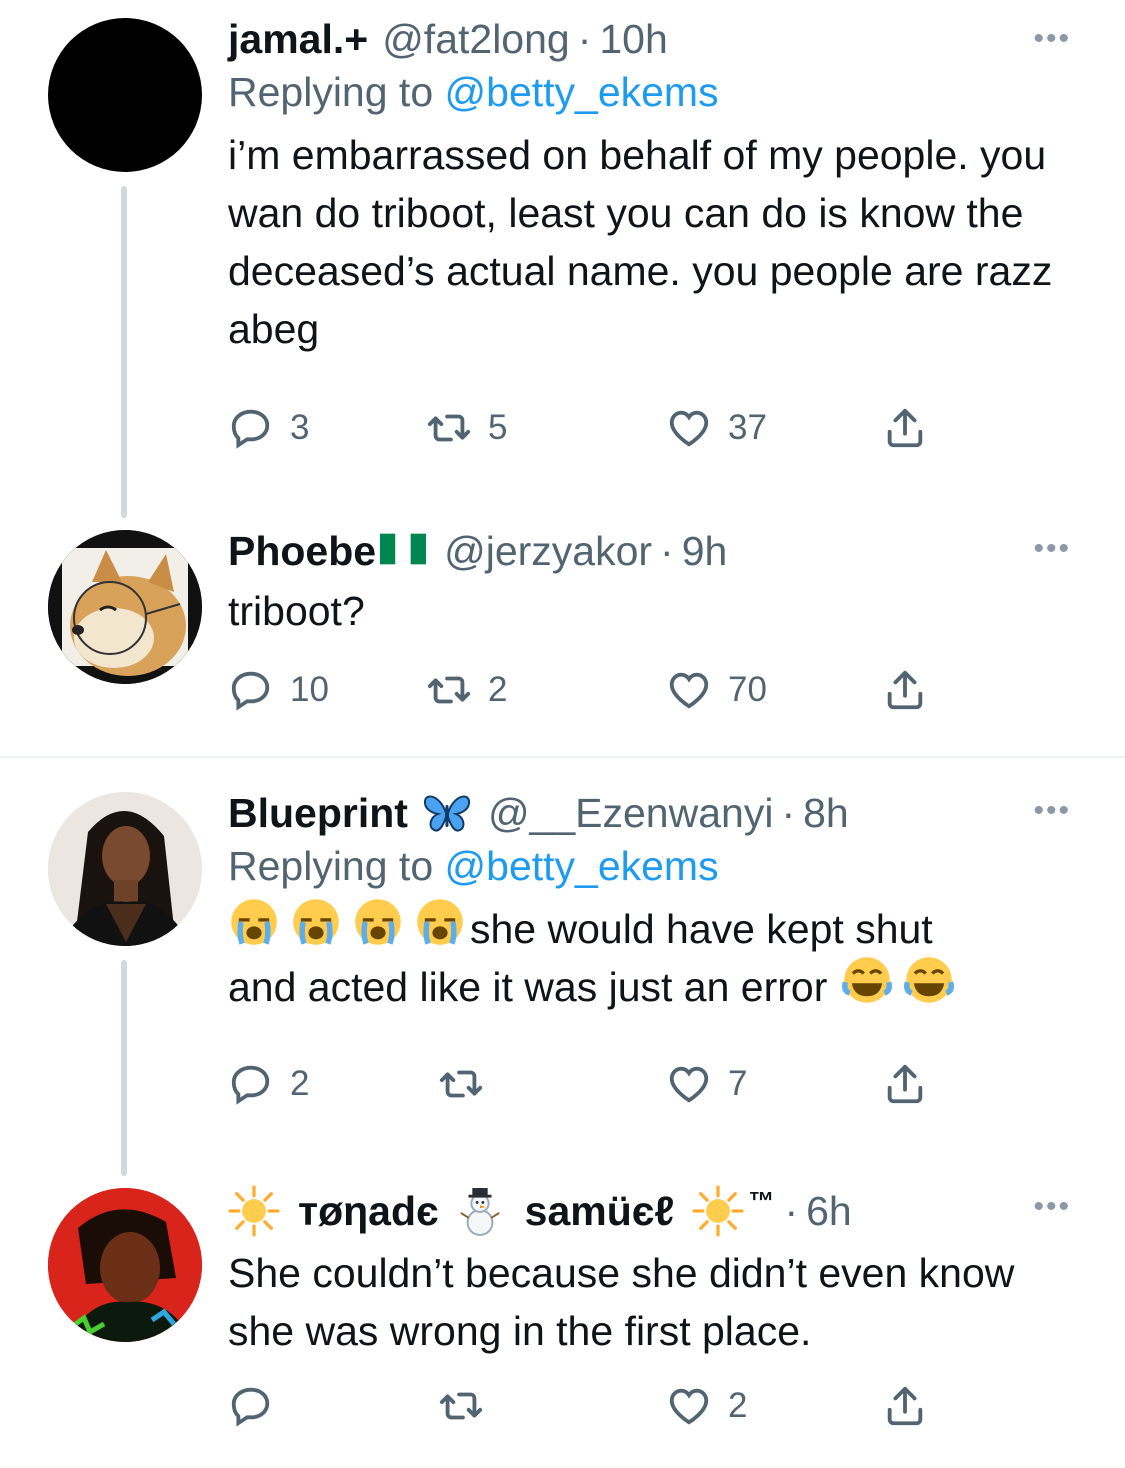  I want to click on retweet-button: 5, so click(466, 428).